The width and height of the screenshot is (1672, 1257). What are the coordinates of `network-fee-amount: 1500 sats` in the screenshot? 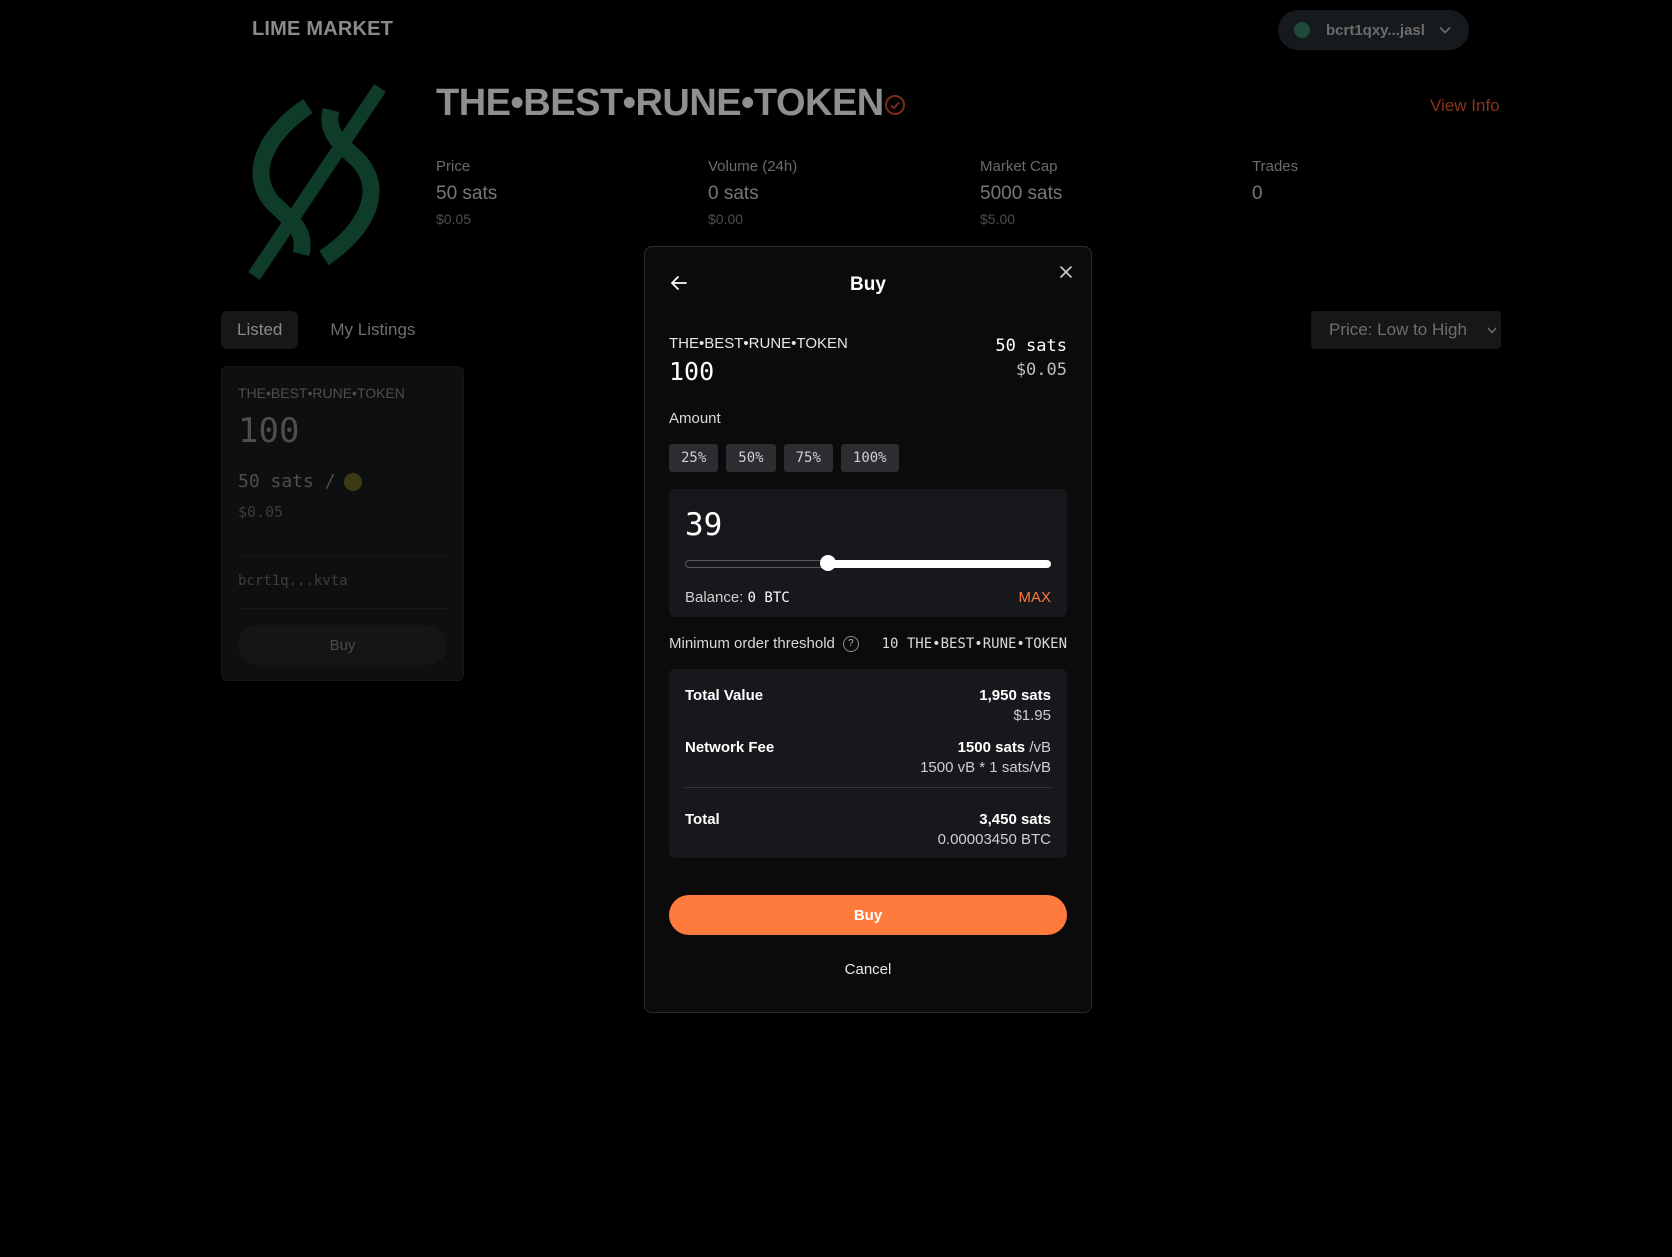 It's located at (991, 747).